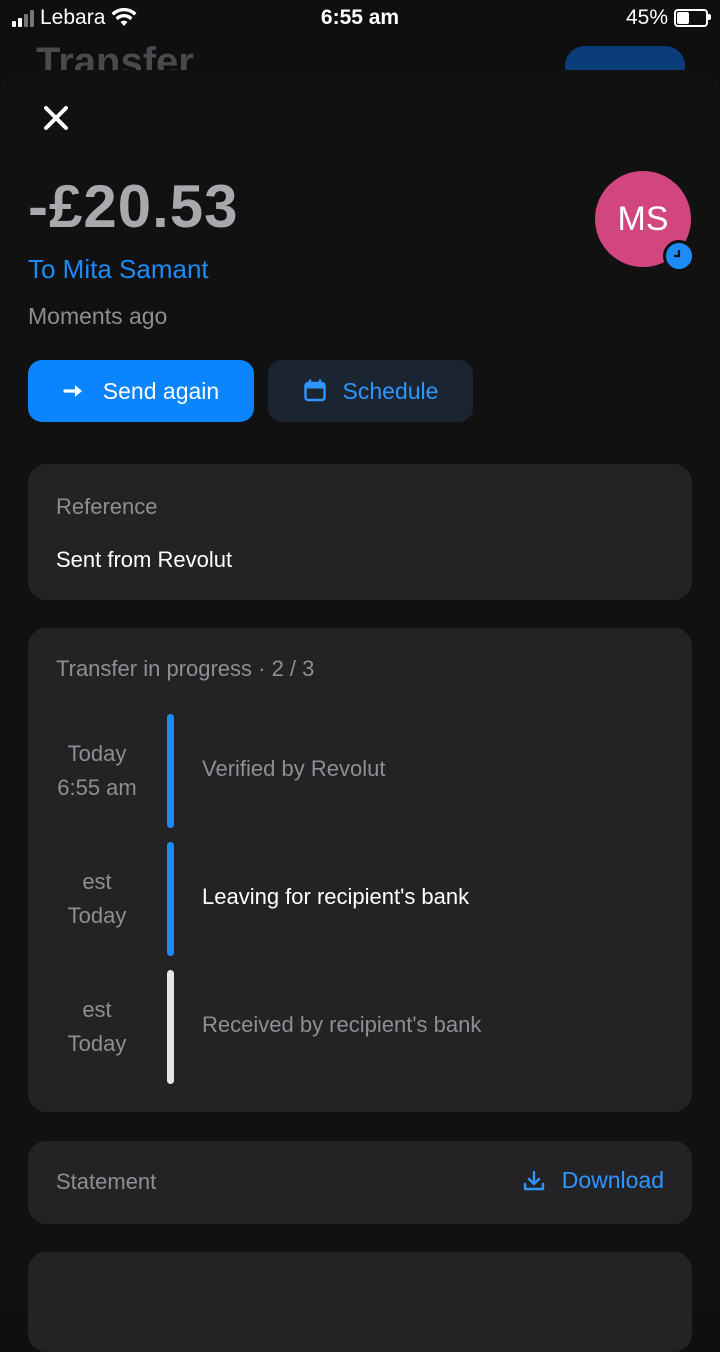 The width and height of the screenshot is (720, 1352). I want to click on download-button: Download, so click(593, 1180).